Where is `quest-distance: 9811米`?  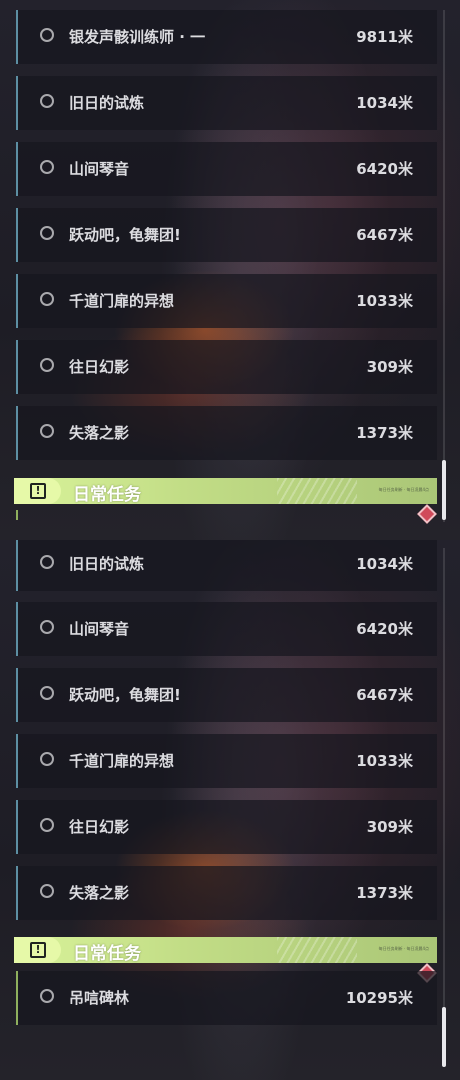 quest-distance: 9811米 is located at coordinates (384, 37).